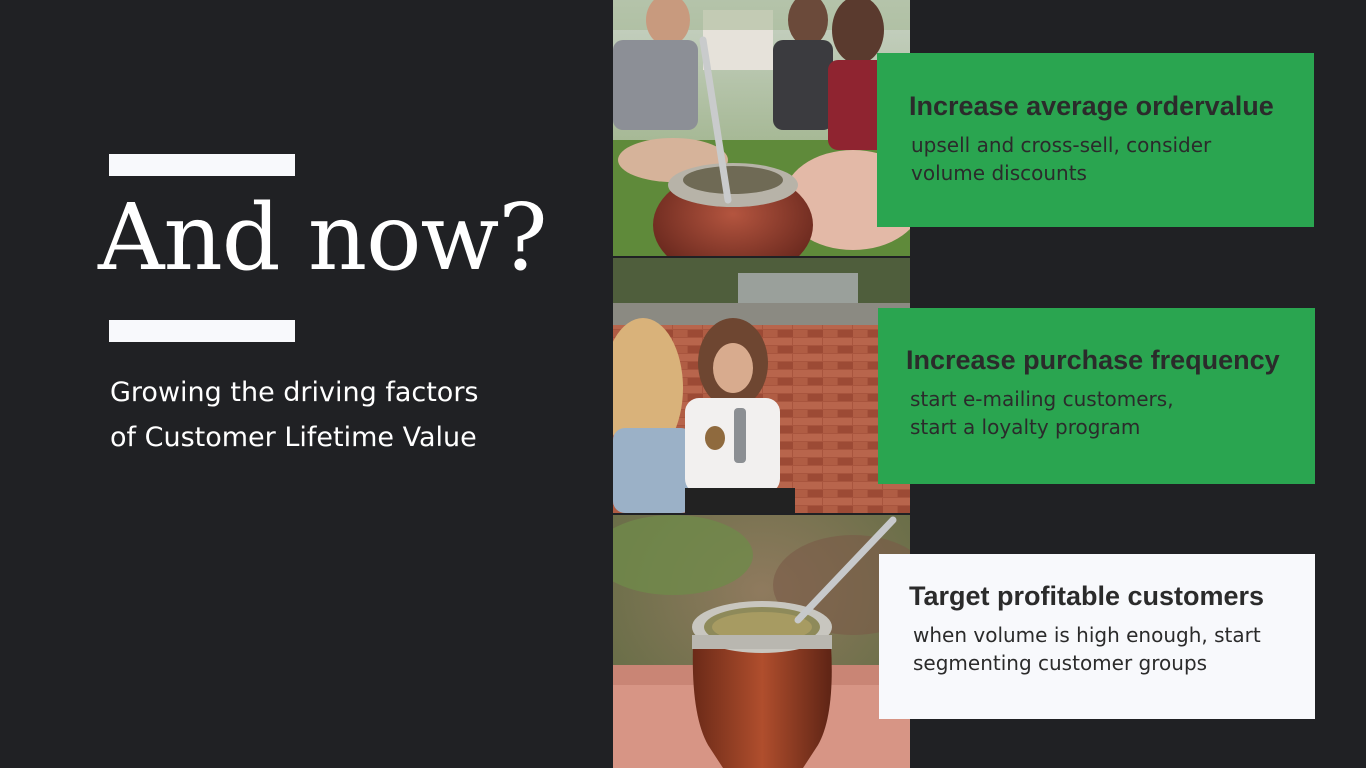  Describe the element at coordinates (1042, 399) in the screenshot. I see `card-description-line: start e-mailing customers,` at that location.